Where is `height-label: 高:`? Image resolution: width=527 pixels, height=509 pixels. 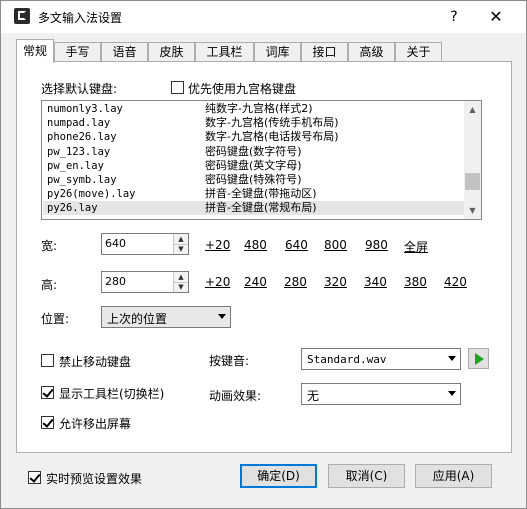
height-label: 高: is located at coordinates (49, 285).